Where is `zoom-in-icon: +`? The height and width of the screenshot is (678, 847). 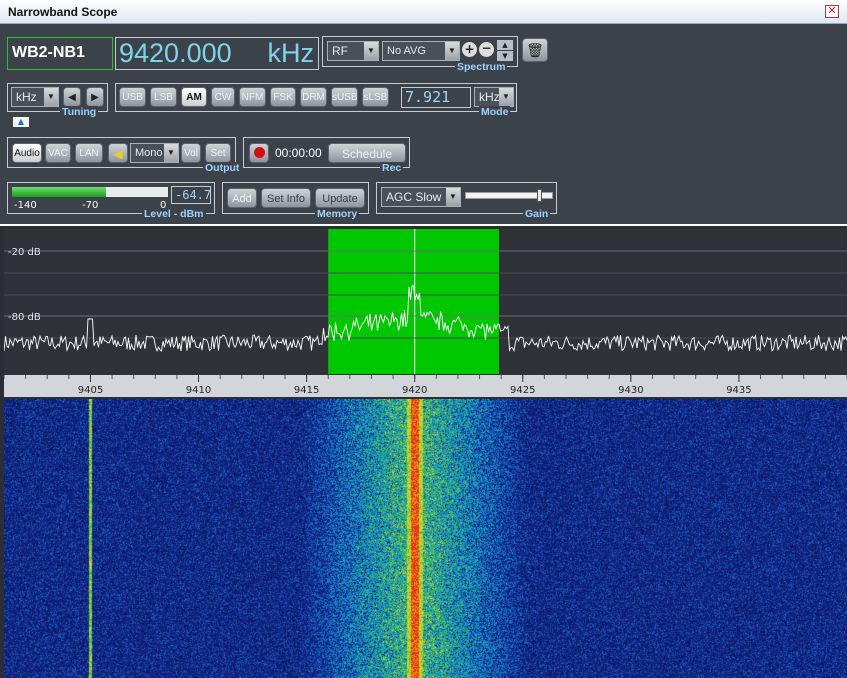
zoom-in-icon: + is located at coordinates (469, 49).